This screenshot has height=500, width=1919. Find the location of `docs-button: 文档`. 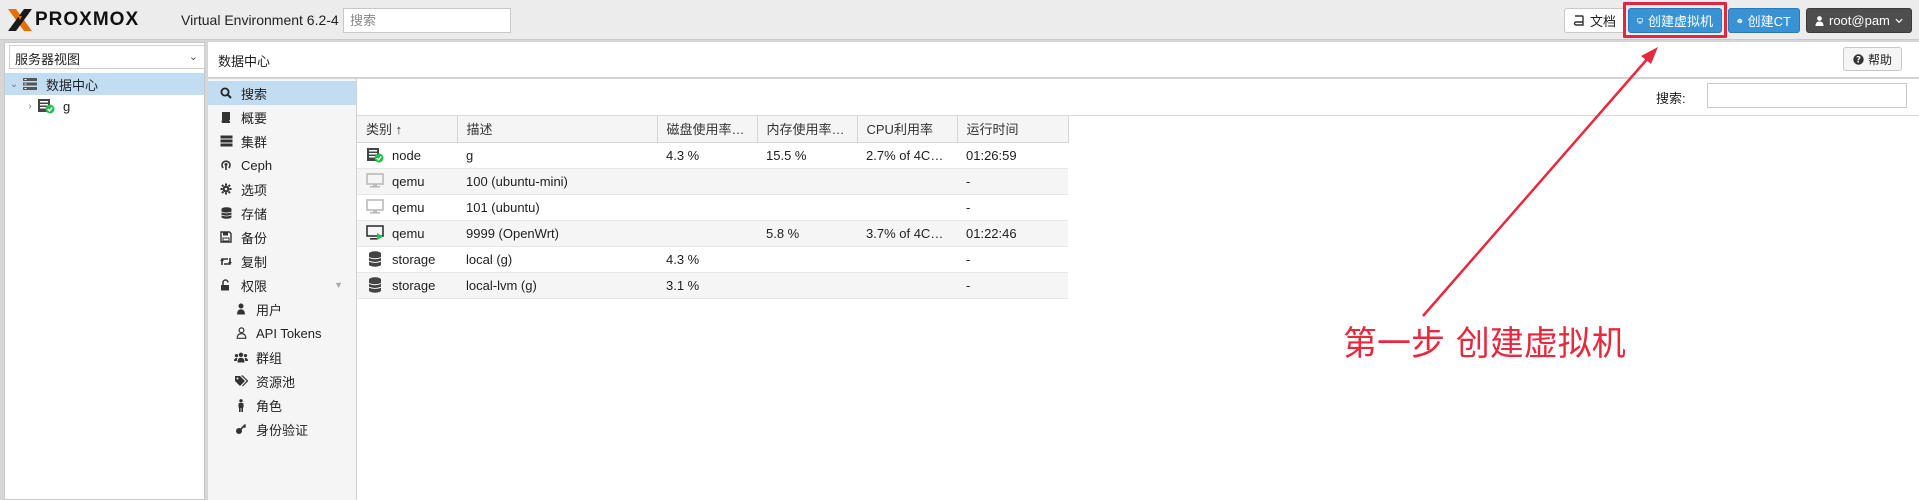

docs-button: 文档 is located at coordinates (1595, 20).